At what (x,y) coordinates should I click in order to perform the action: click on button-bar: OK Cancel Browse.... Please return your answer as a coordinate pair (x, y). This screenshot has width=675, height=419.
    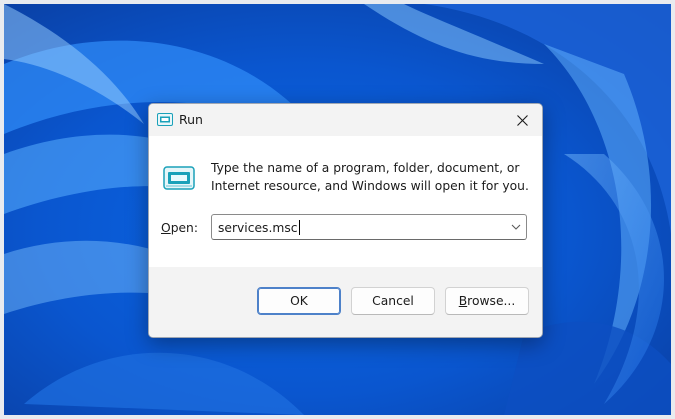
    Looking at the image, I should click on (345, 302).